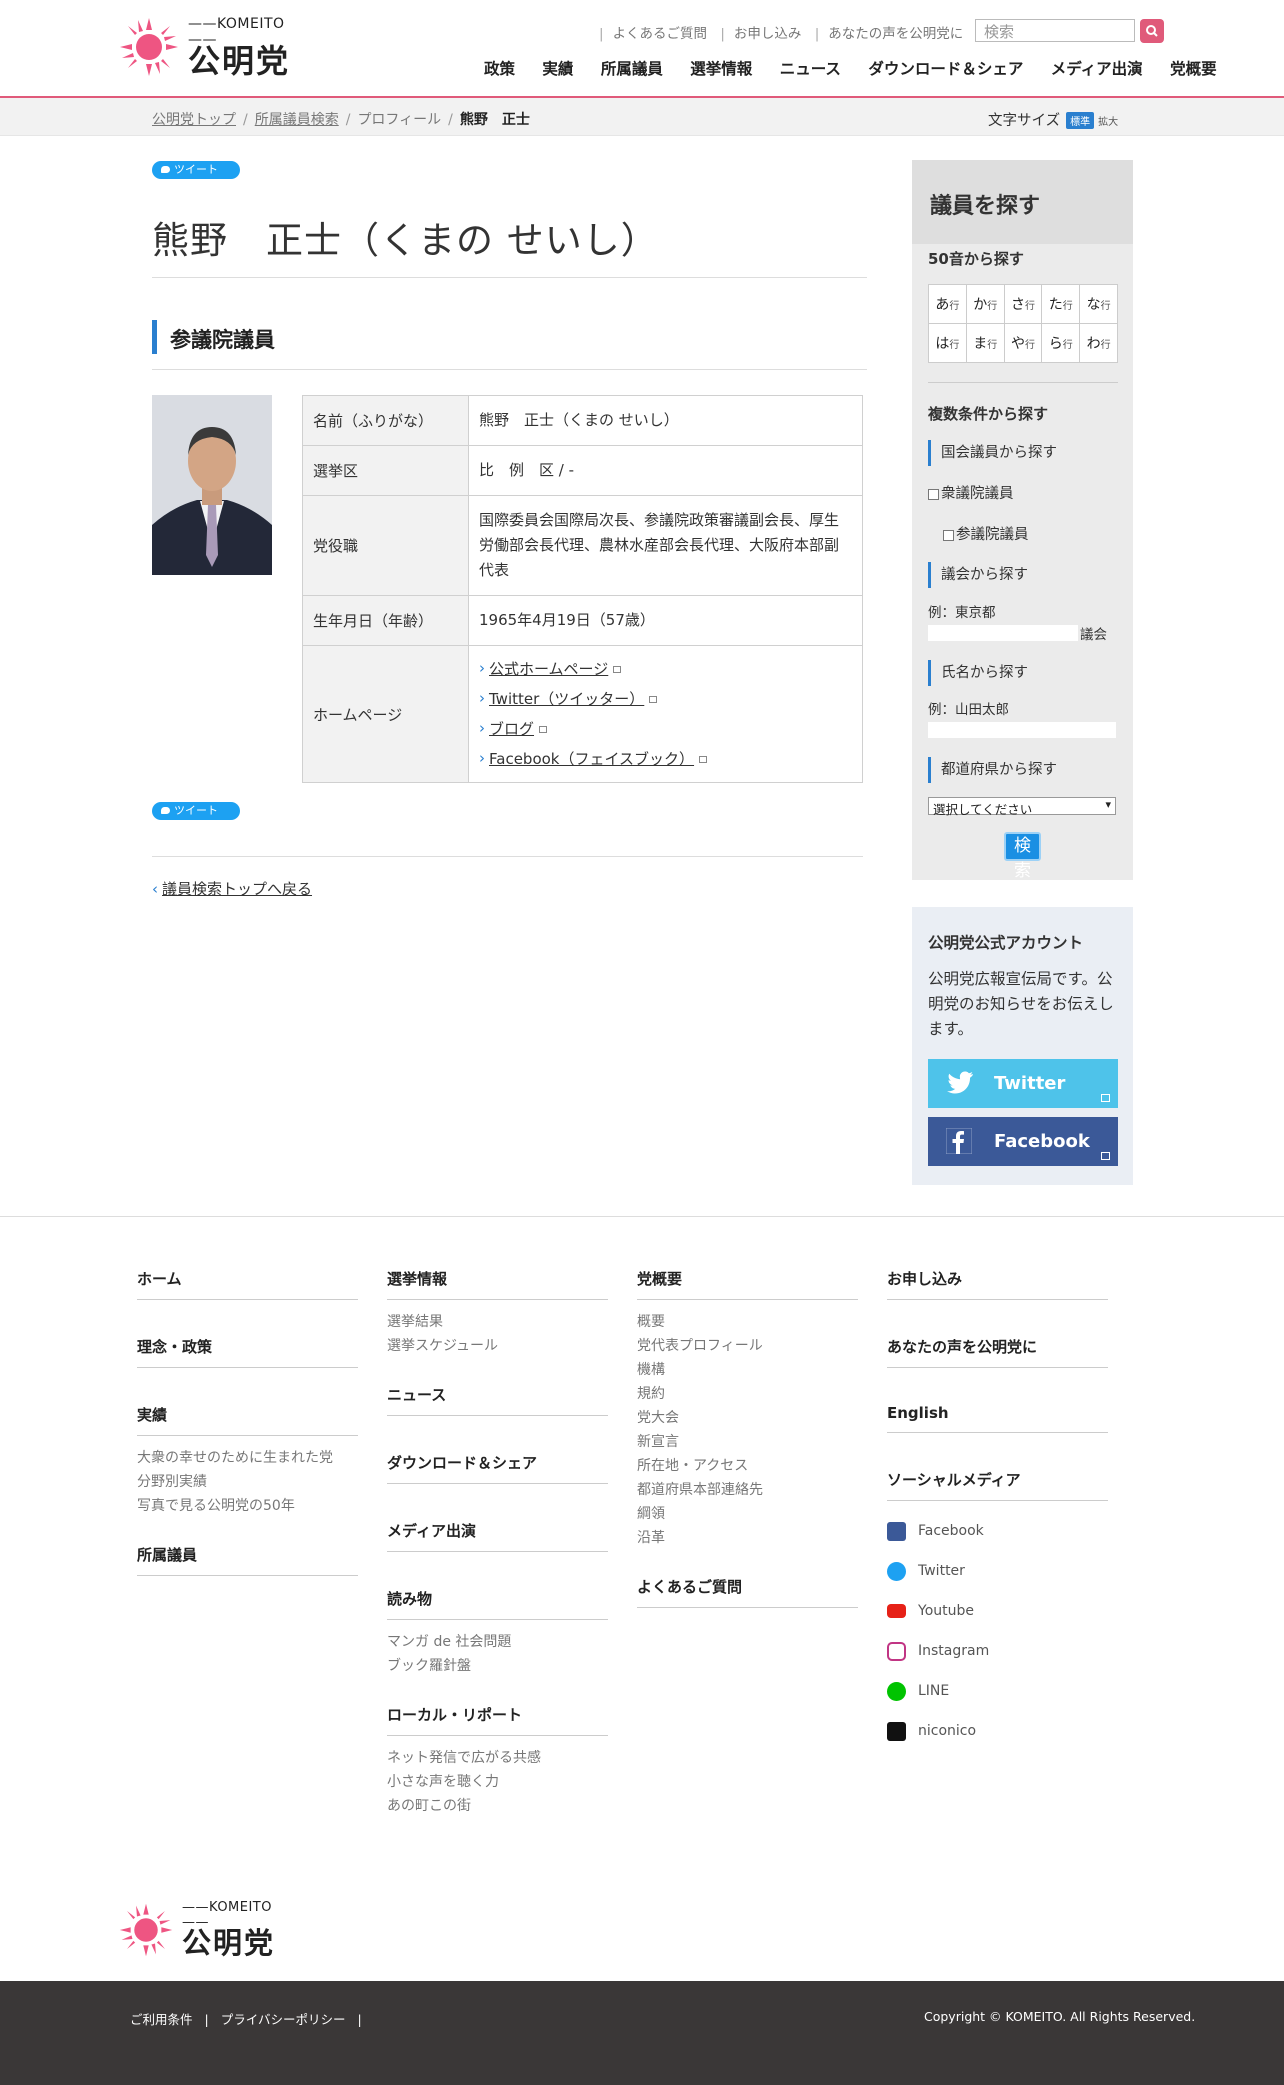 The height and width of the screenshot is (2085, 1284). Describe the element at coordinates (1098, 343) in the screenshot. I see `kana-wa: わ行` at that location.